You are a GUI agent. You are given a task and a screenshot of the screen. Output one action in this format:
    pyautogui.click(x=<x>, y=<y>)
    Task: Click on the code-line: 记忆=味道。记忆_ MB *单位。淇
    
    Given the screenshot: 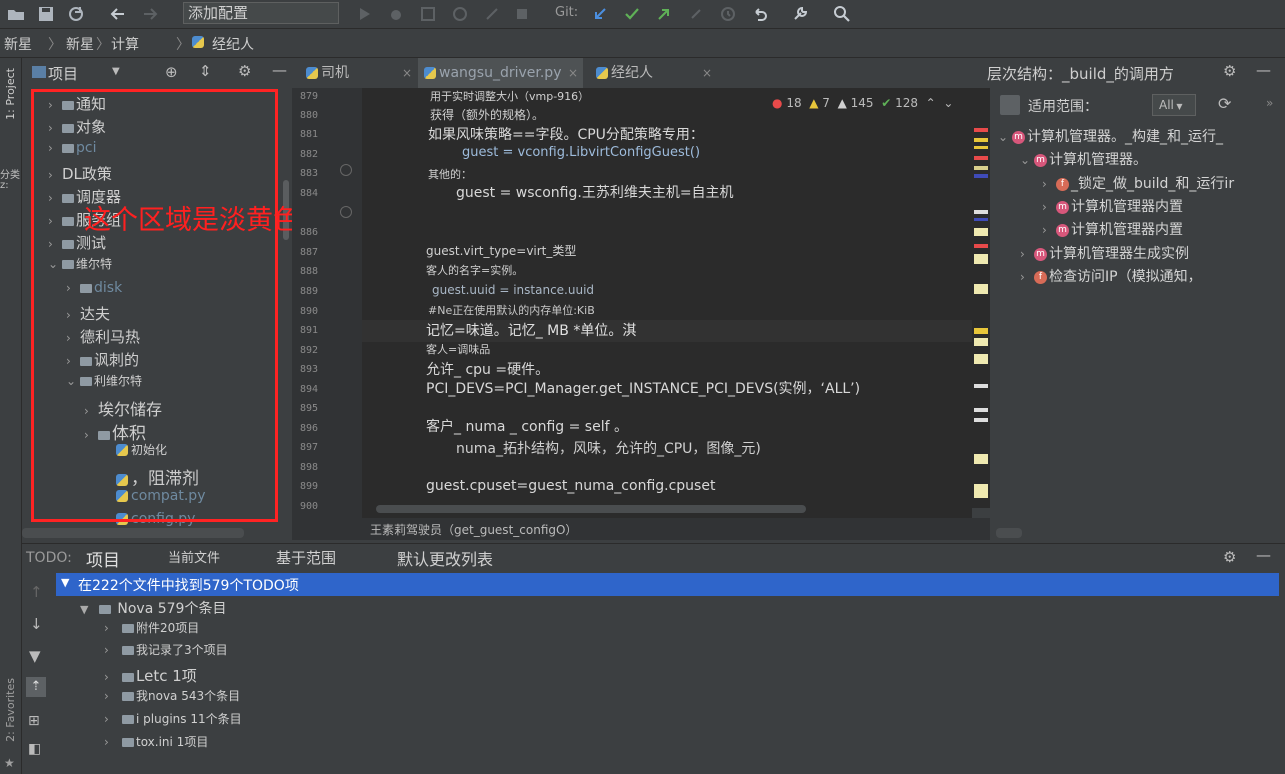 What is the action you would take?
    pyautogui.click(x=531, y=330)
    